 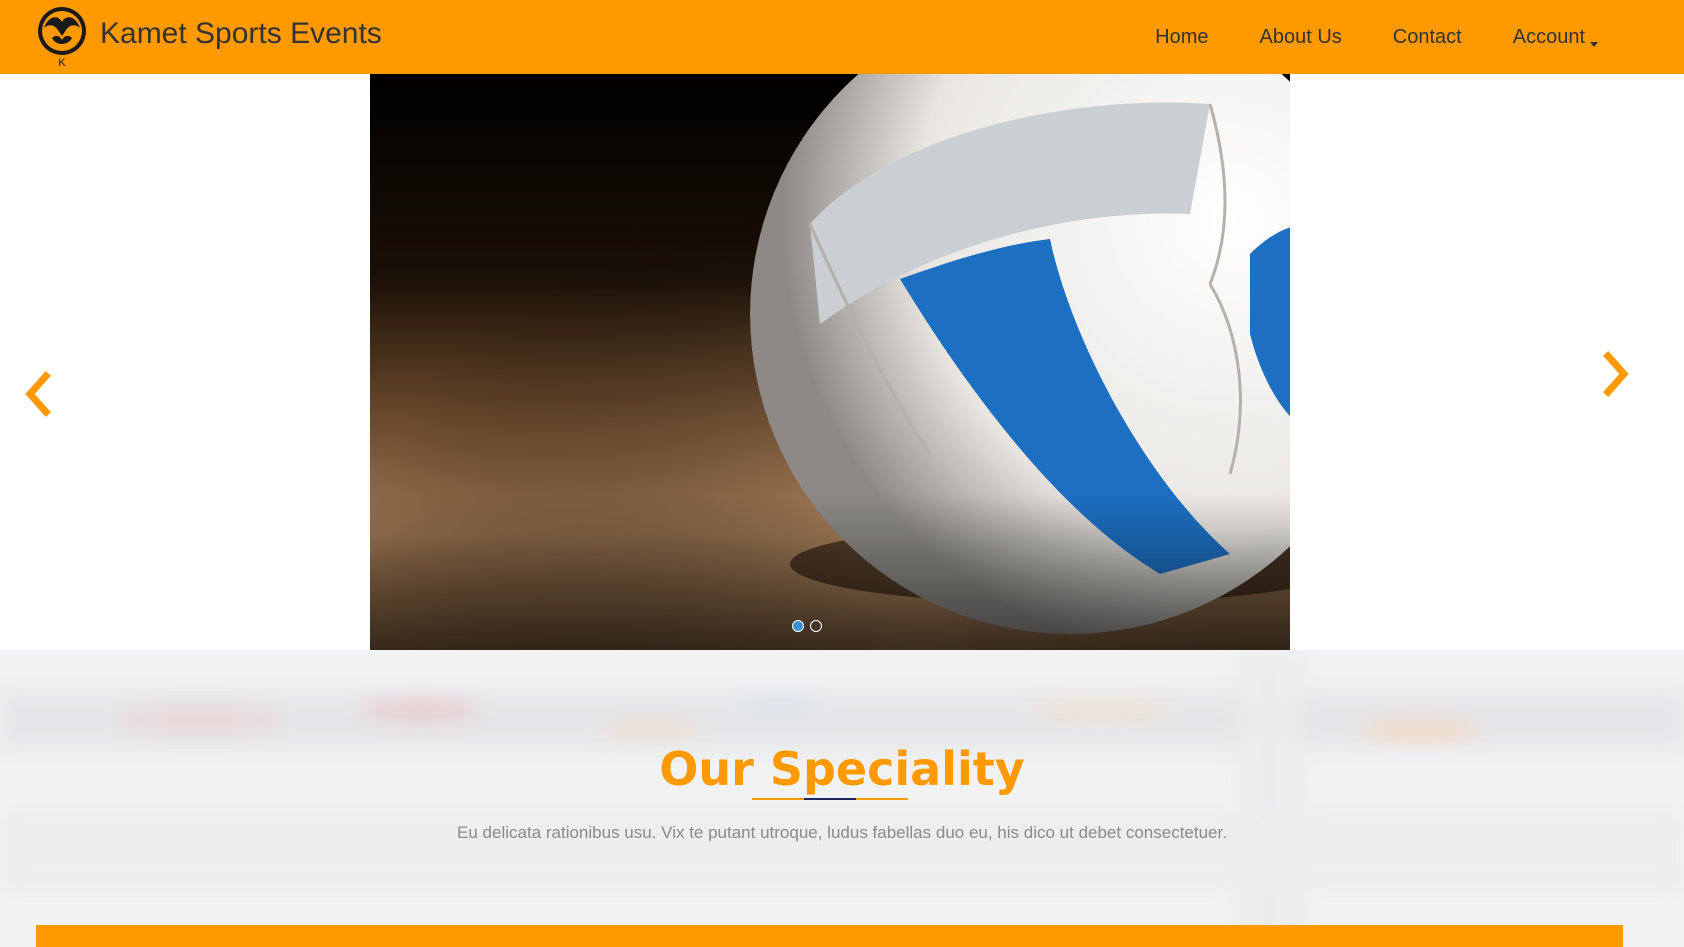 I want to click on title-underline-left, so click(x=778, y=799).